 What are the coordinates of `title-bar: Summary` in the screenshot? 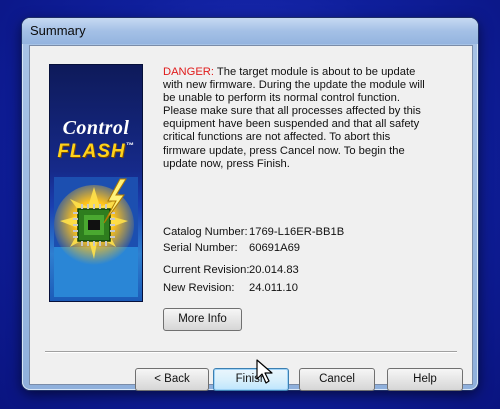 It's located at (250, 31).